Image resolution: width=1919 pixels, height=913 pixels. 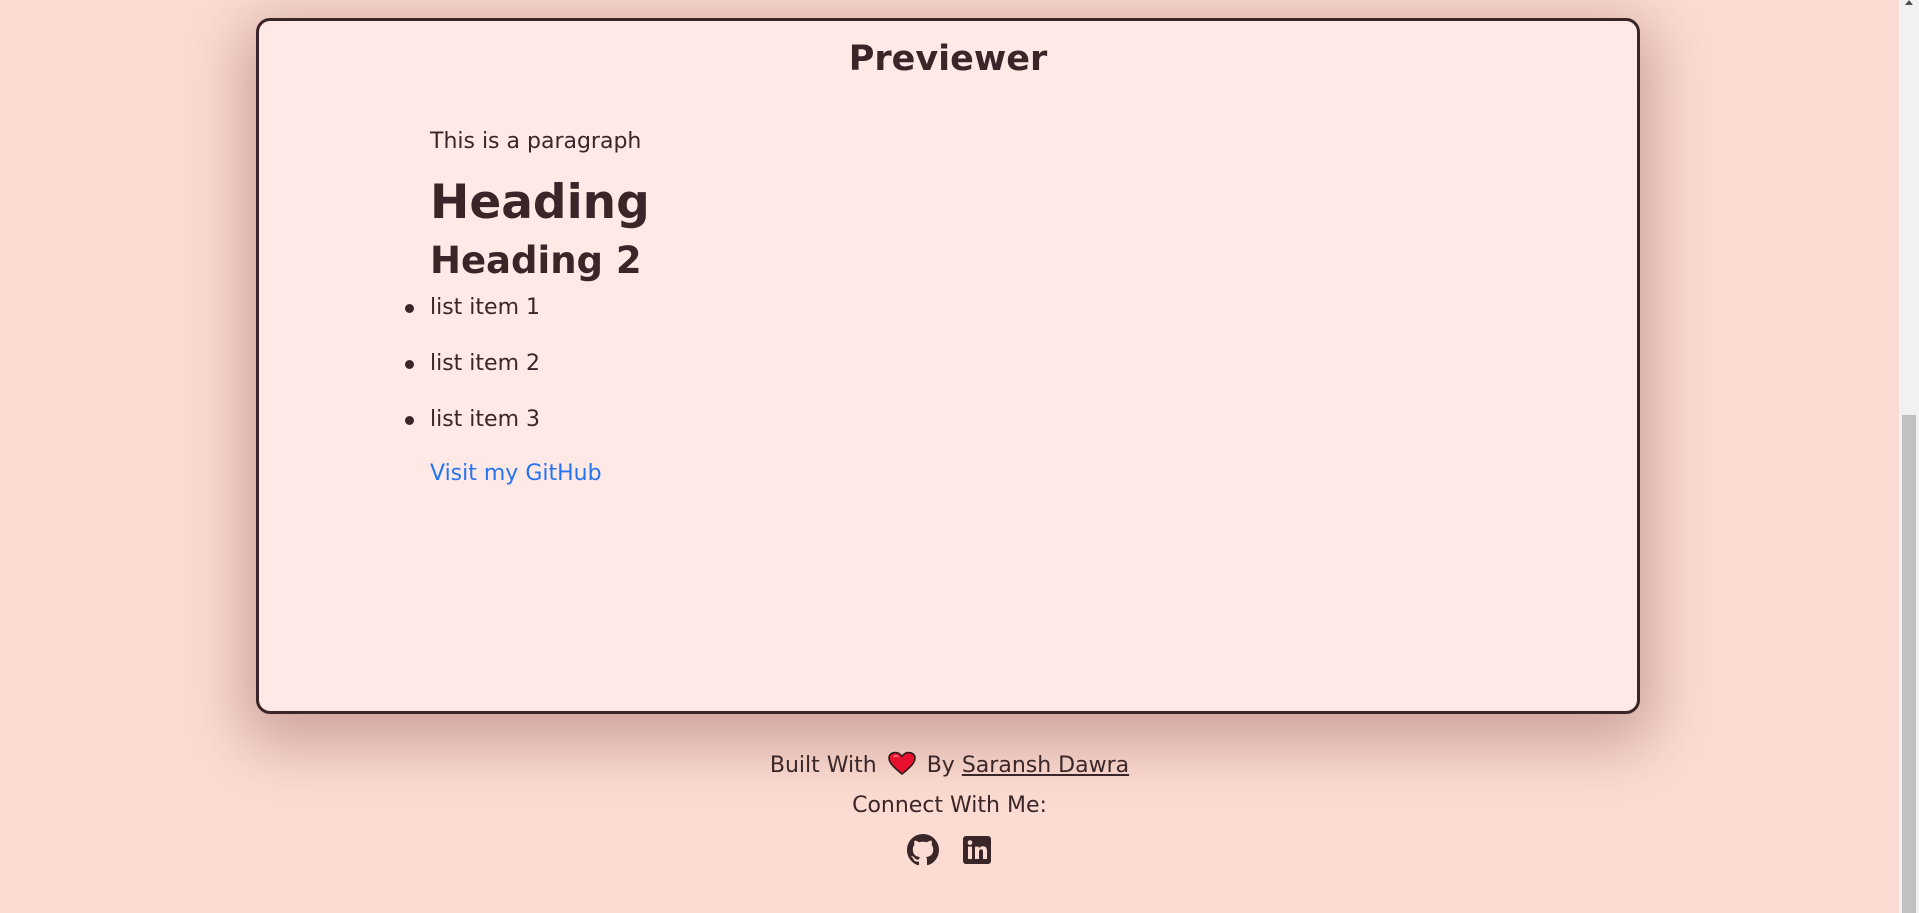 I want to click on by-text: By, so click(x=940, y=765).